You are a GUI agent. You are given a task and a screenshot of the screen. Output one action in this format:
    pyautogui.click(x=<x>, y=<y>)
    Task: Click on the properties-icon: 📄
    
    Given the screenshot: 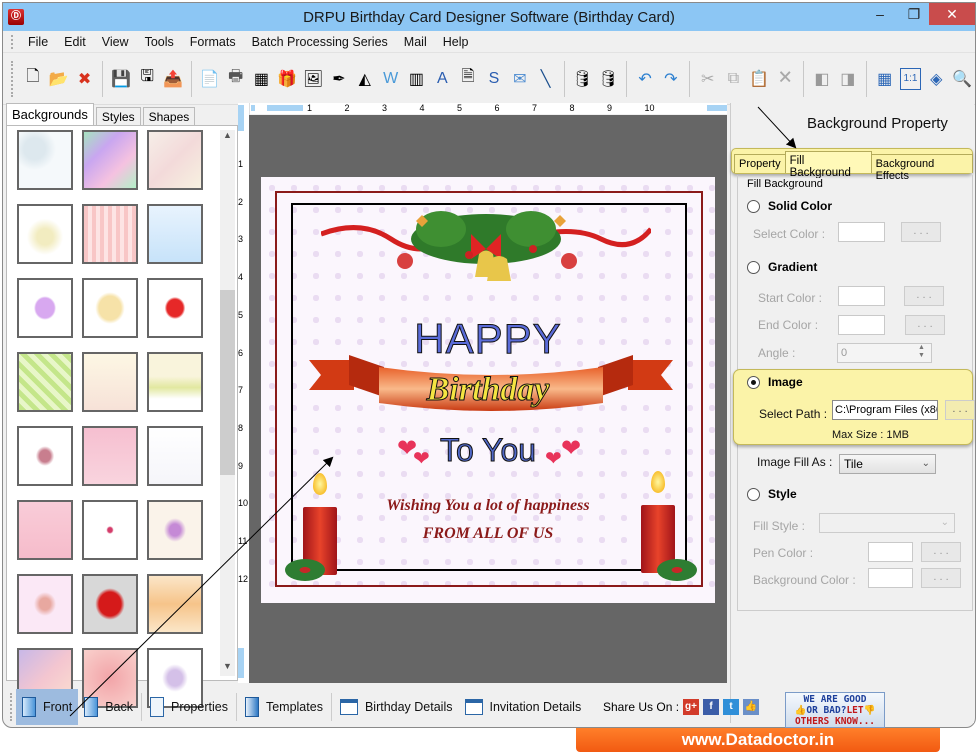 What is the action you would take?
    pyautogui.click(x=210, y=79)
    